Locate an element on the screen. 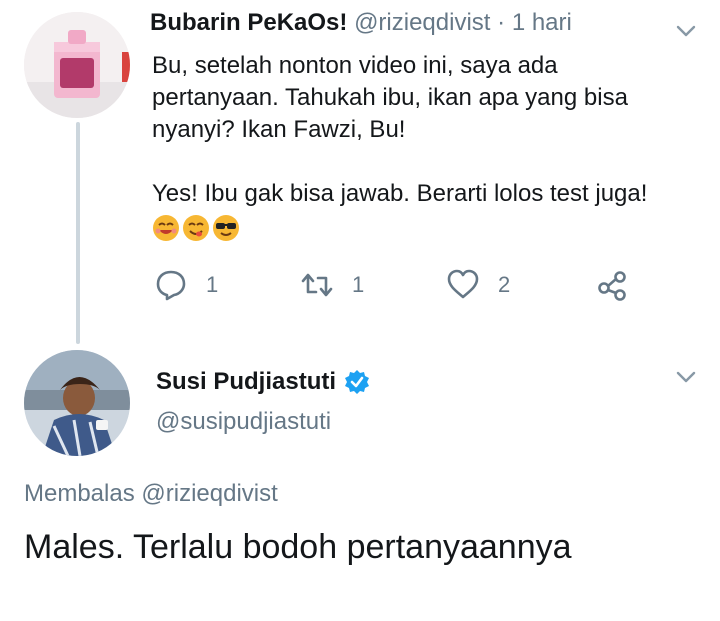 This screenshot has height=621, width=720. heart-icon is located at coordinates (463, 285).